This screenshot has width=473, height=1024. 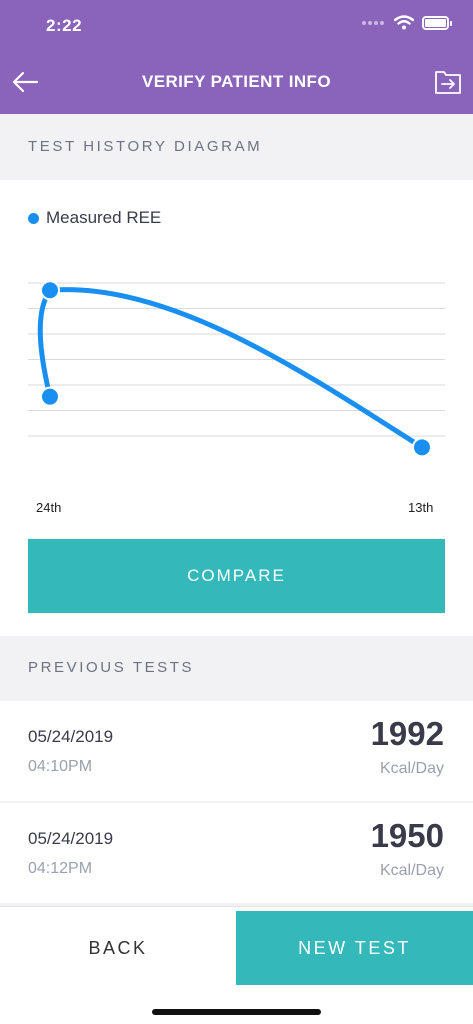 What do you see at coordinates (407, 835) in the screenshot?
I see `test-value: 1950` at bounding box center [407, 835].